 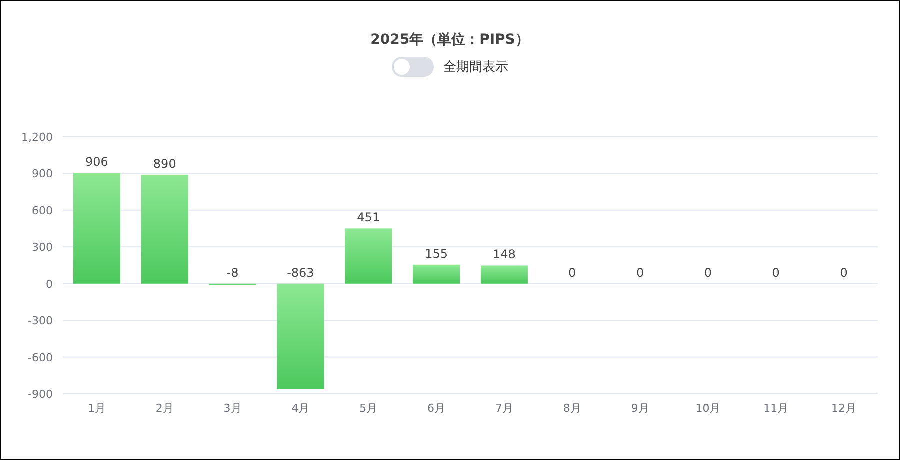 What do you see at coordinates (504, 255) in the screenshot?
I see `data-label: 148` at bounding box center [504, 255].